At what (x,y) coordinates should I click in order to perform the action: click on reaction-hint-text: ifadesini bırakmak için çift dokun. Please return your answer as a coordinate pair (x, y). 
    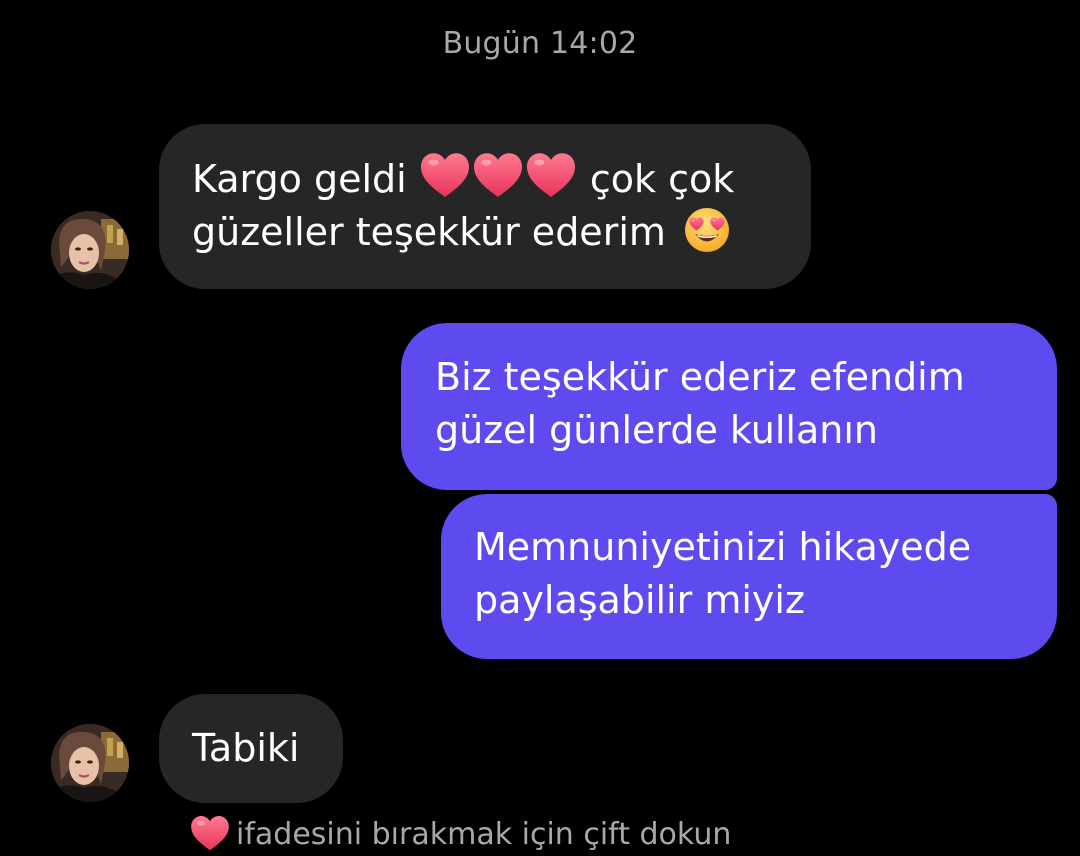
    Looking at the image, I should click on (484, 834).